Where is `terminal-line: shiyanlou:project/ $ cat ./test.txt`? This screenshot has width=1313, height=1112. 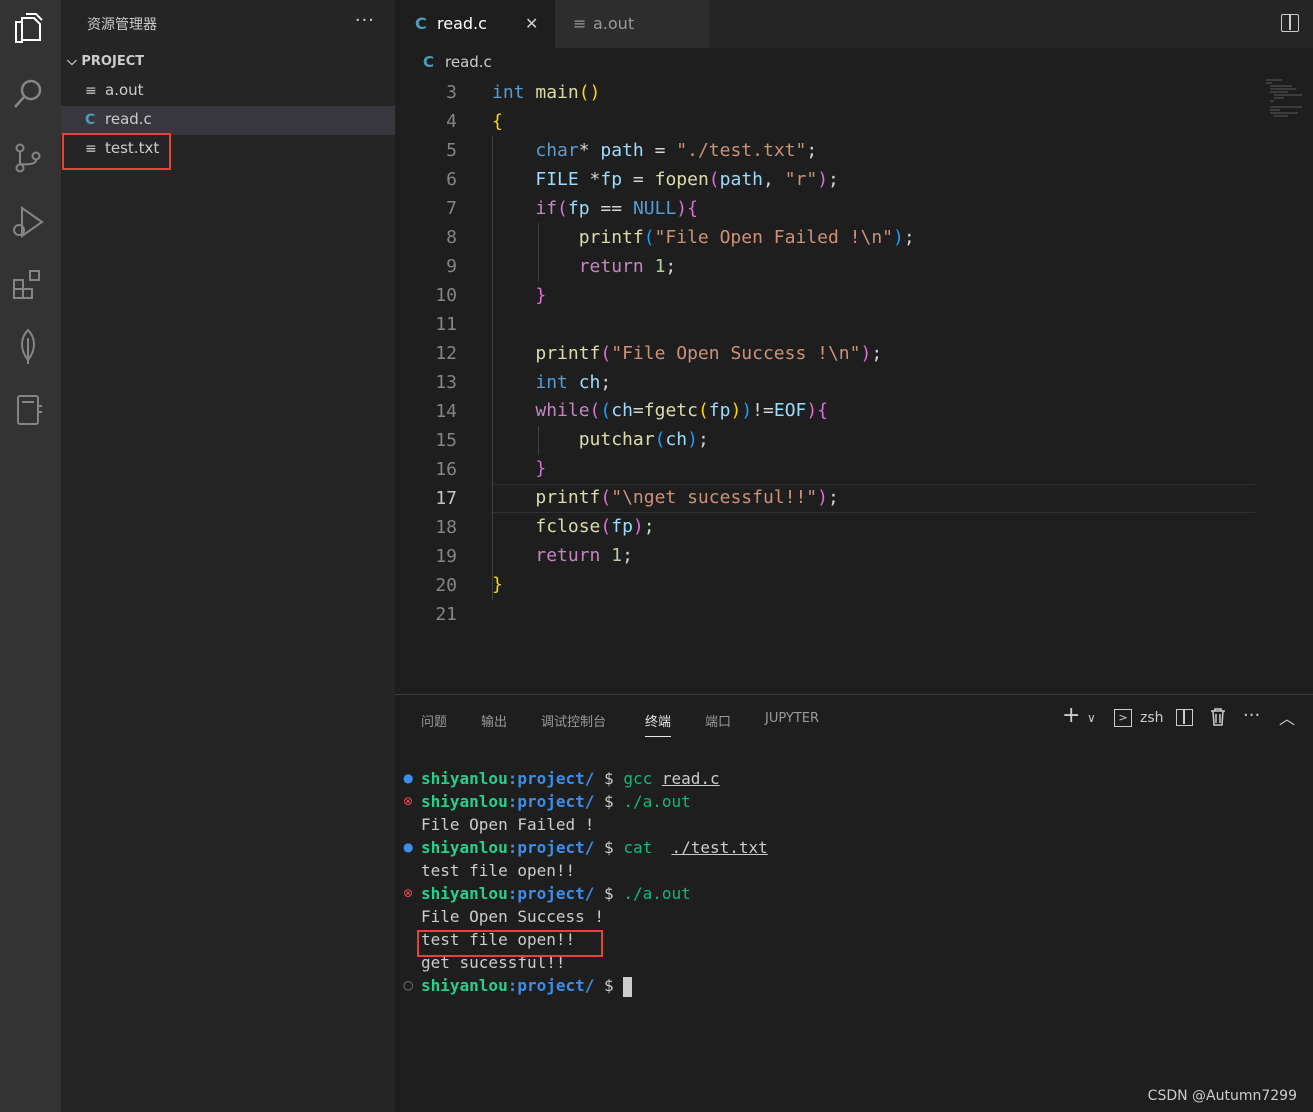
terminal-line: shiyanlou:project/ $ cat ./test.txt is located at coordinates (594, 847).